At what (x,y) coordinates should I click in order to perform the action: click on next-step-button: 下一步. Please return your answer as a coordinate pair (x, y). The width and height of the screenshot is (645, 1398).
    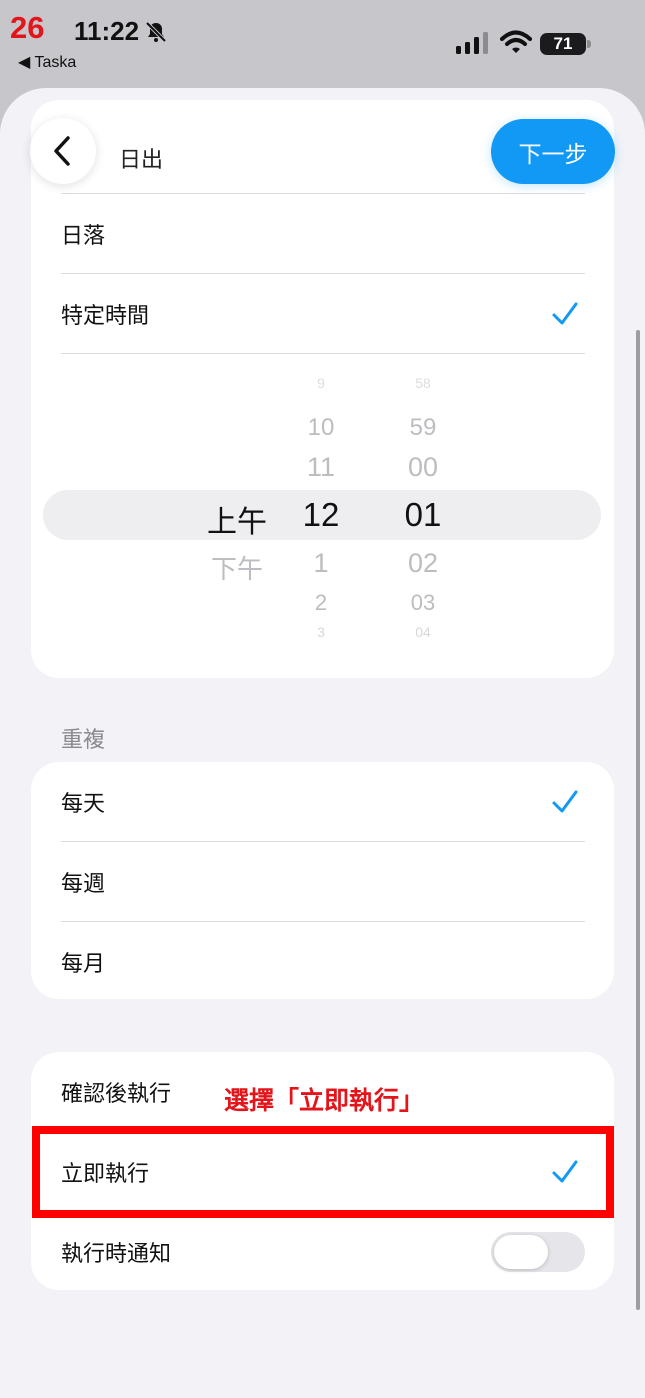
    Looking at the image, I should click on (553, 151).